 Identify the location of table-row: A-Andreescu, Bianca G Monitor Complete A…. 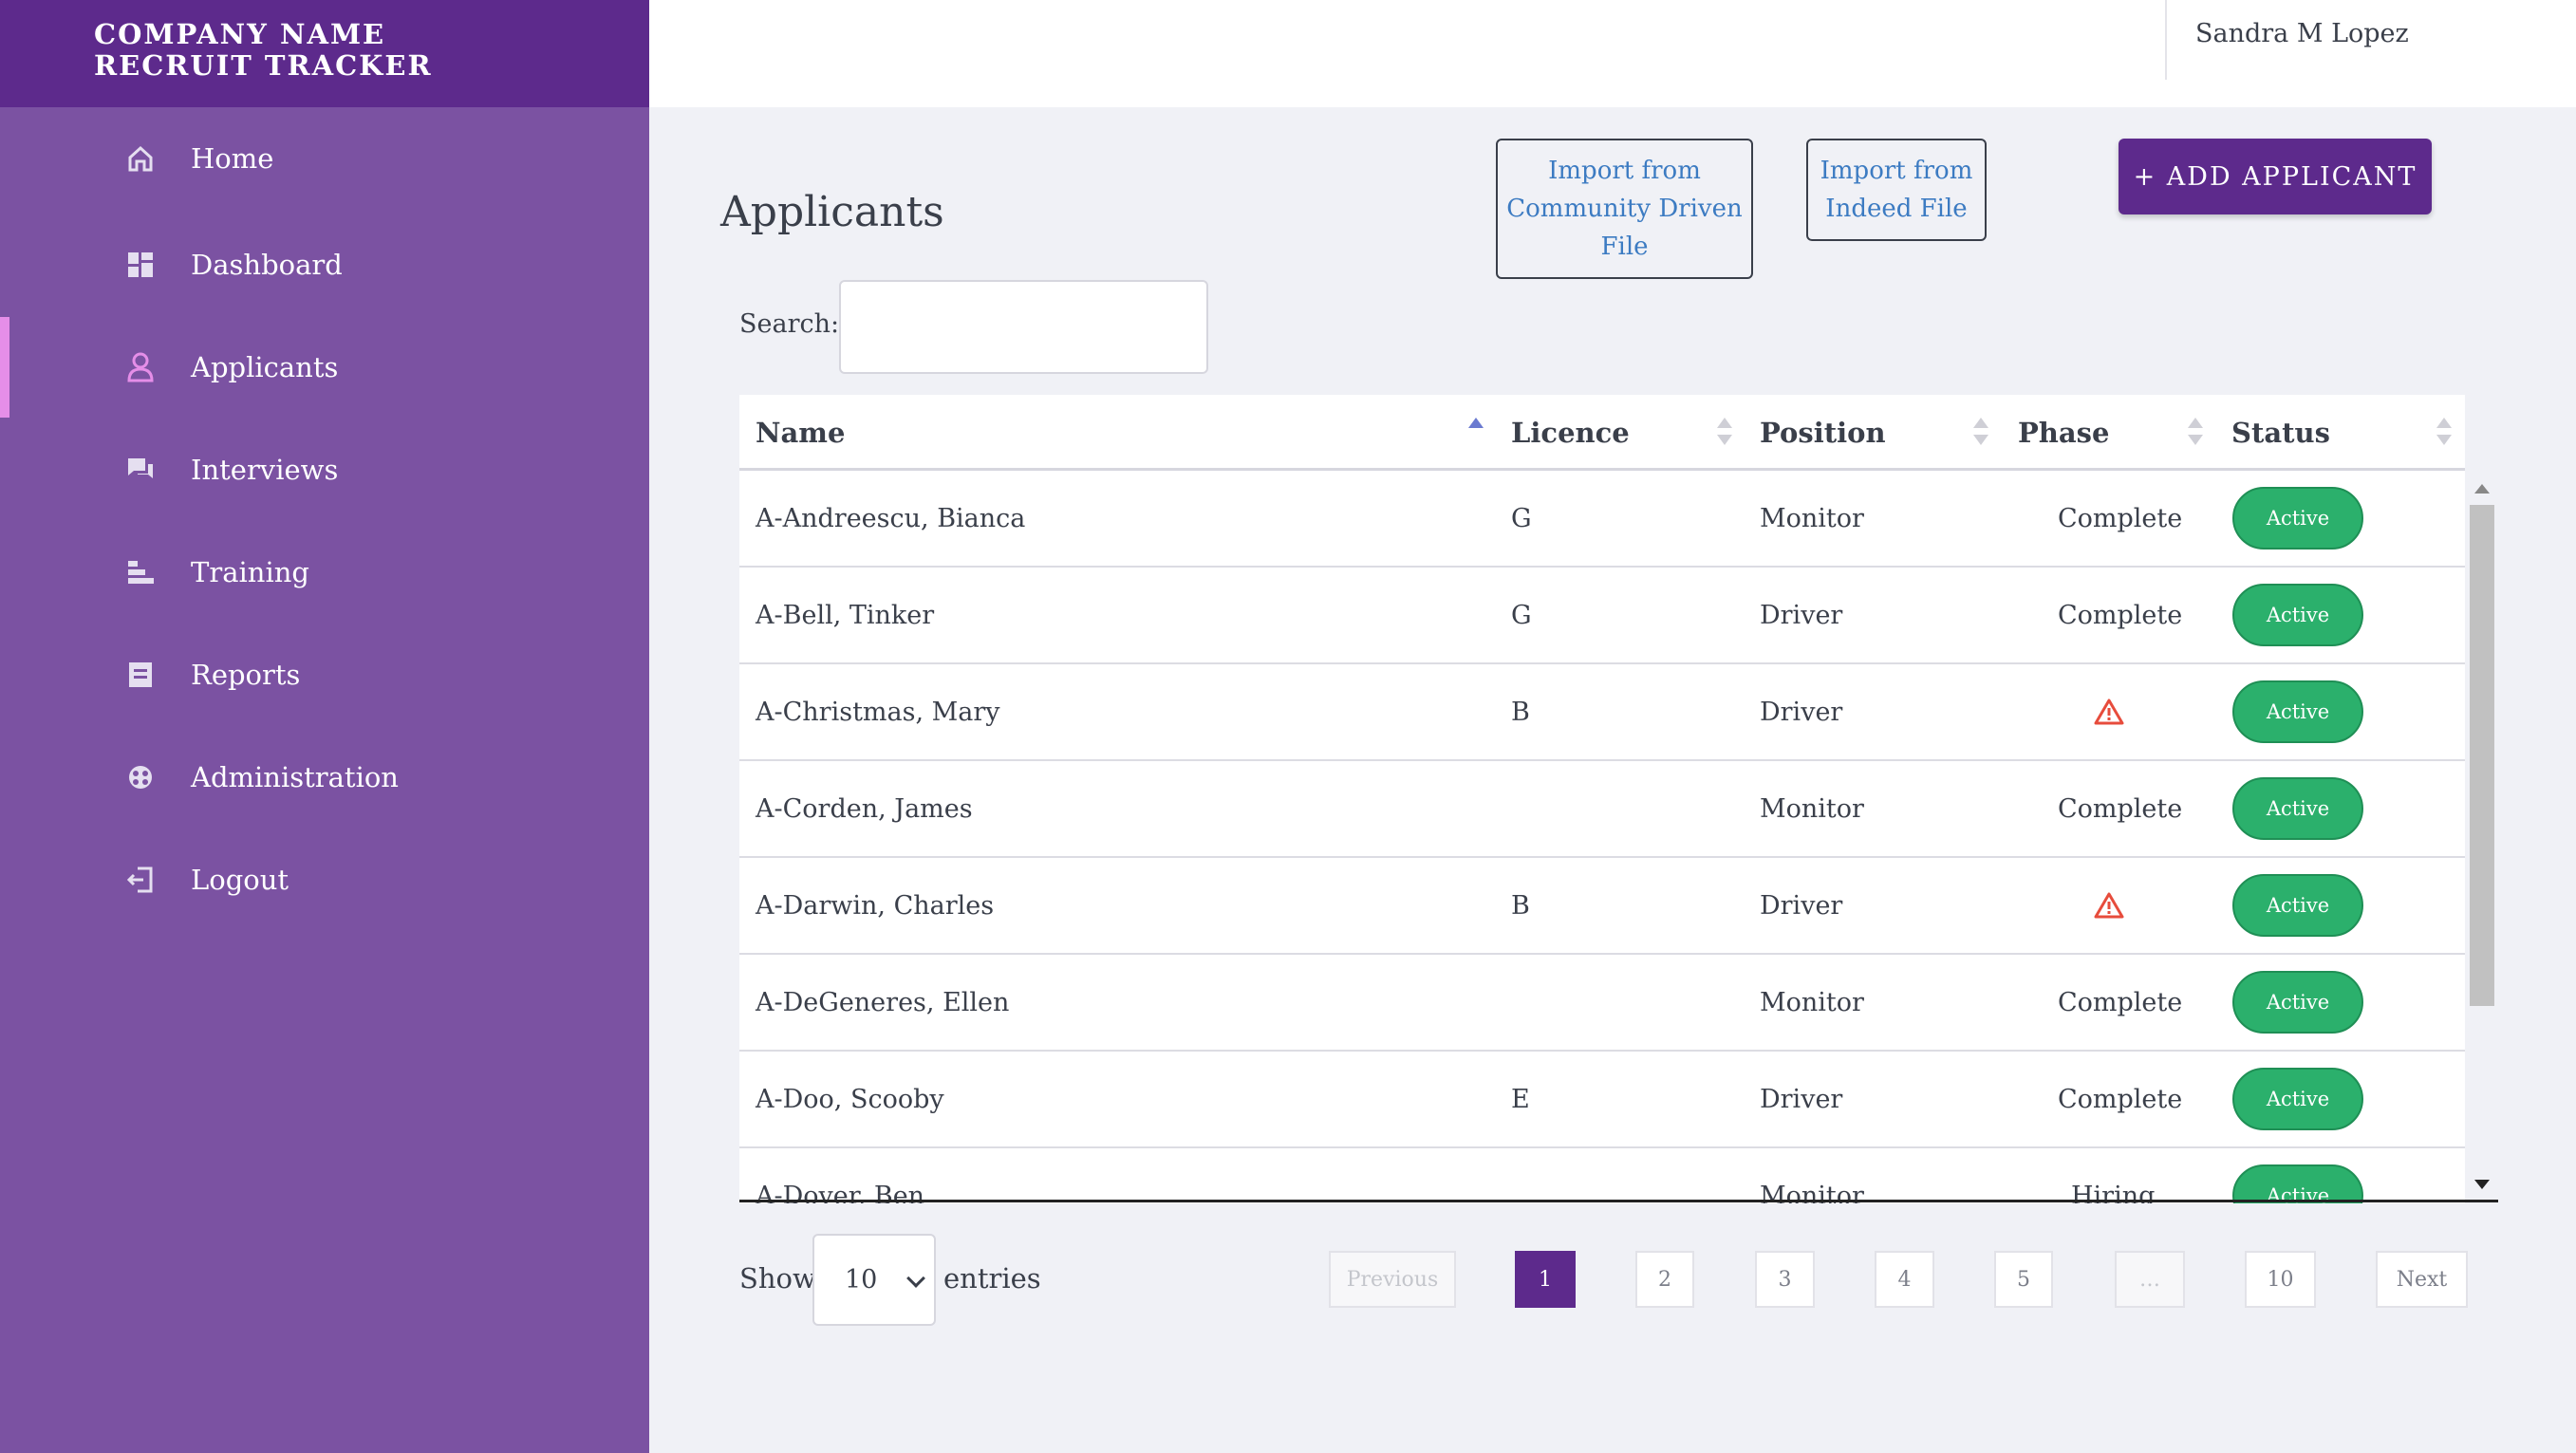
(1602, 519).